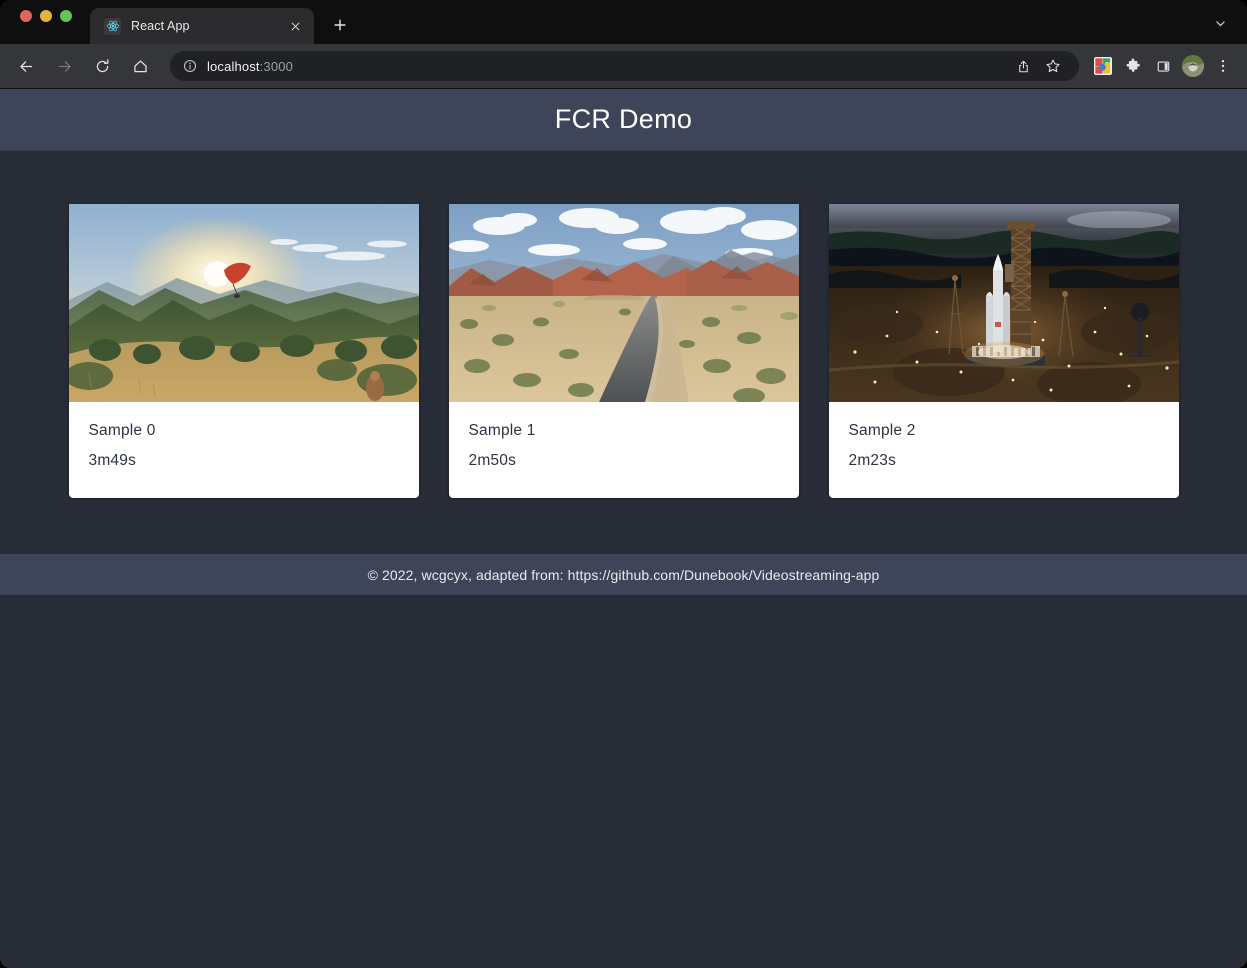  What do you see at coordinates (872, 460) in the screenshot?
I see `card-duration: 2m23s` at bounding box center [872, 460].